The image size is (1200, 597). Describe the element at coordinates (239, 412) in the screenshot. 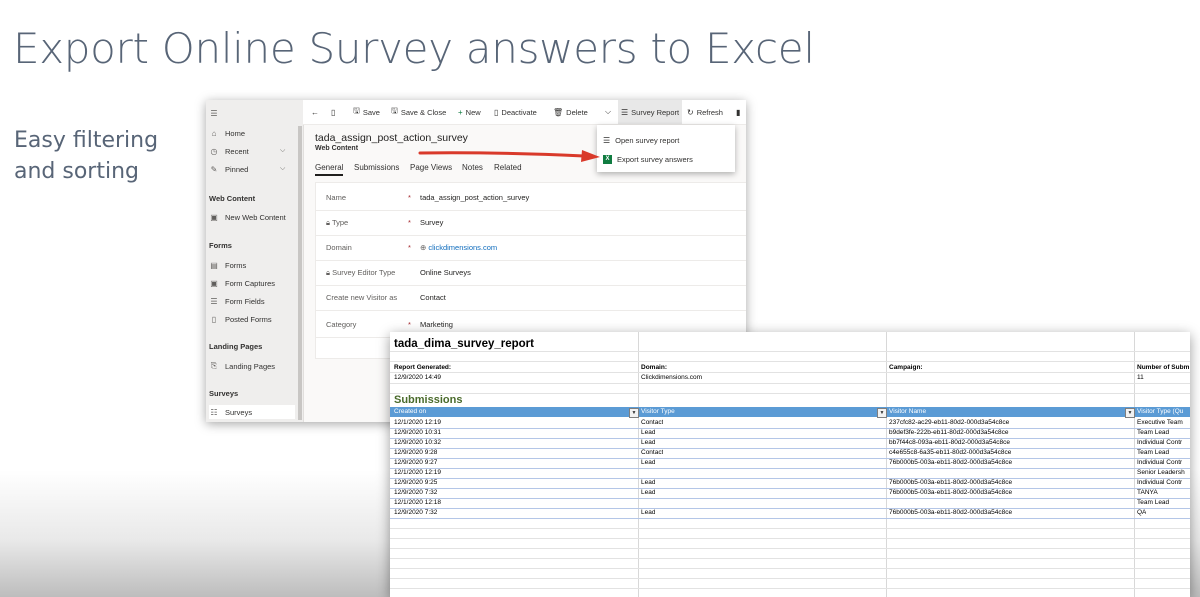

I see `sidebar-item-label: Surveys` at that location.